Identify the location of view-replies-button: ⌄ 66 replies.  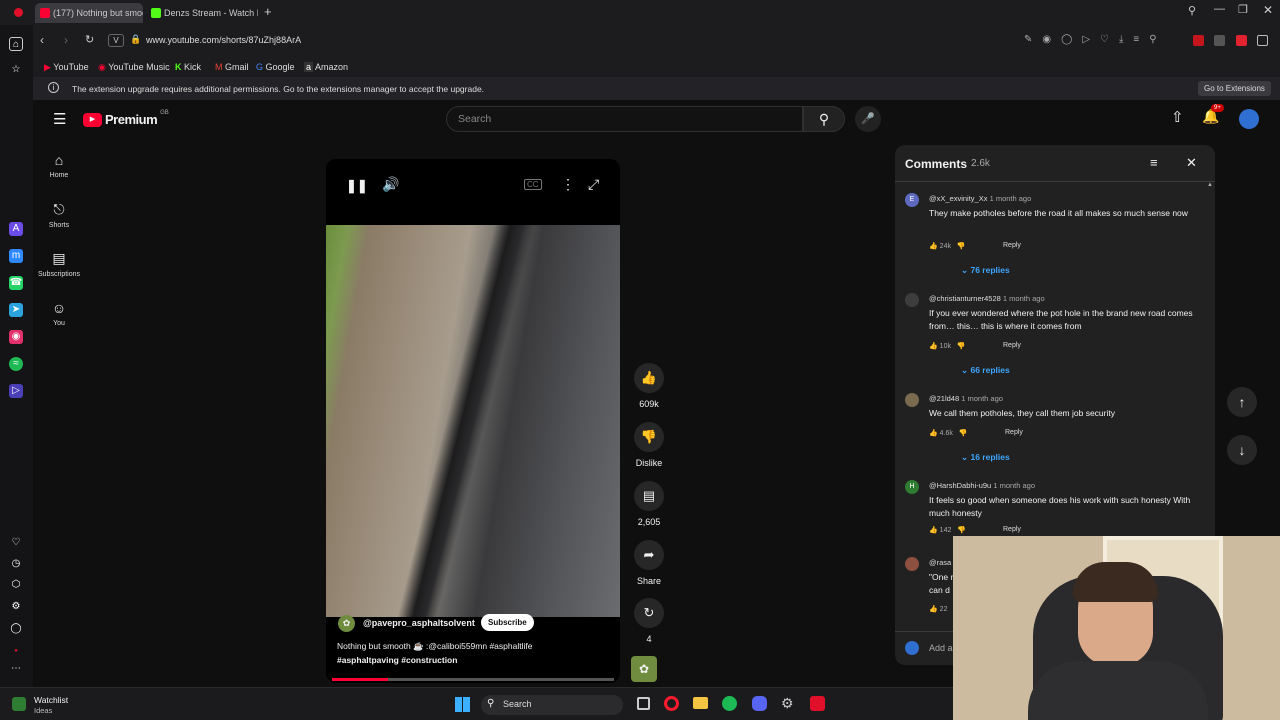
(985, 370).